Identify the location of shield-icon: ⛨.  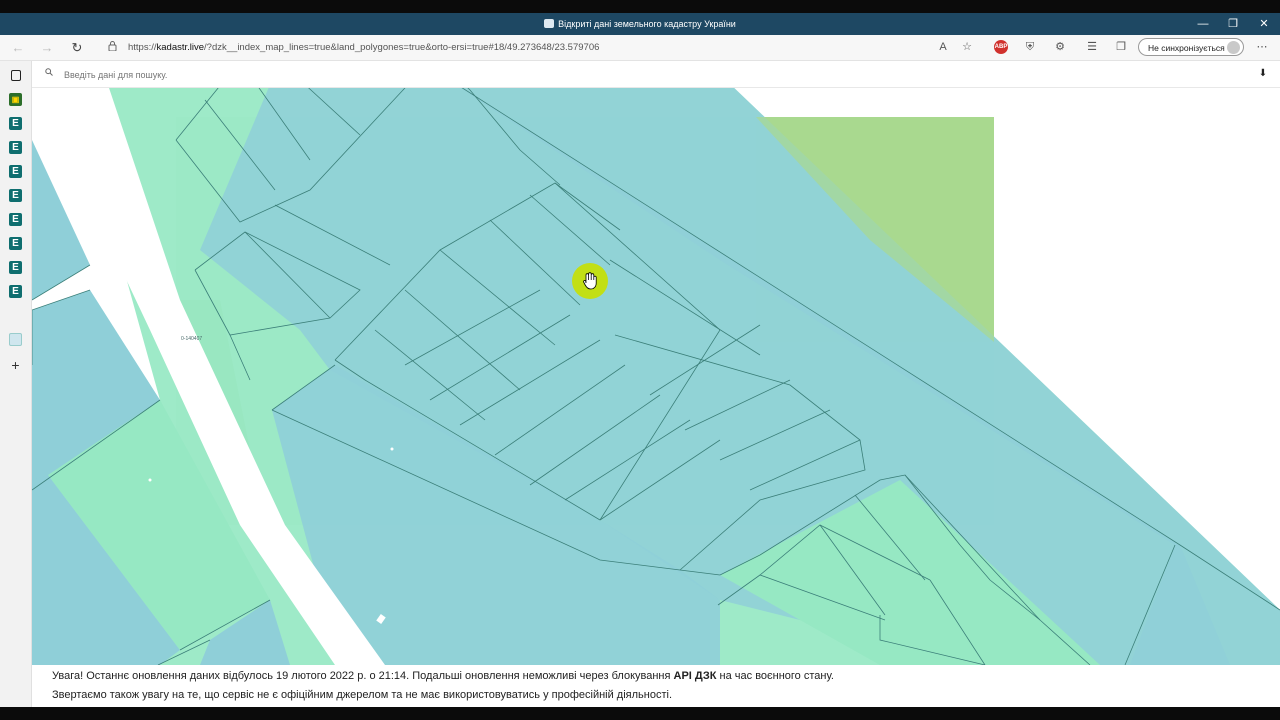
(1030, 47).